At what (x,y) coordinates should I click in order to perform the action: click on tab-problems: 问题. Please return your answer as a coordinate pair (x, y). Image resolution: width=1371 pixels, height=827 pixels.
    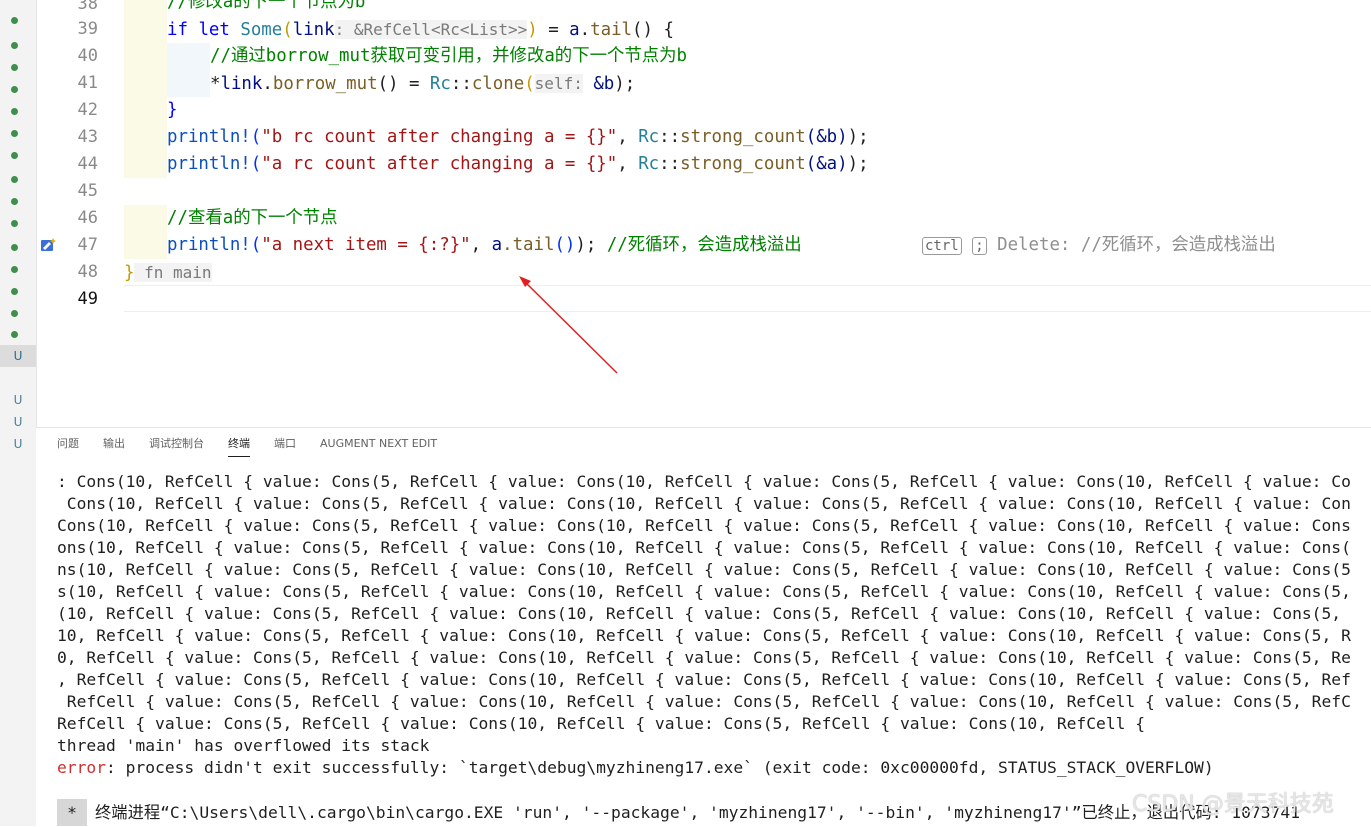
    Looking at the image, I should click on (68, 446).